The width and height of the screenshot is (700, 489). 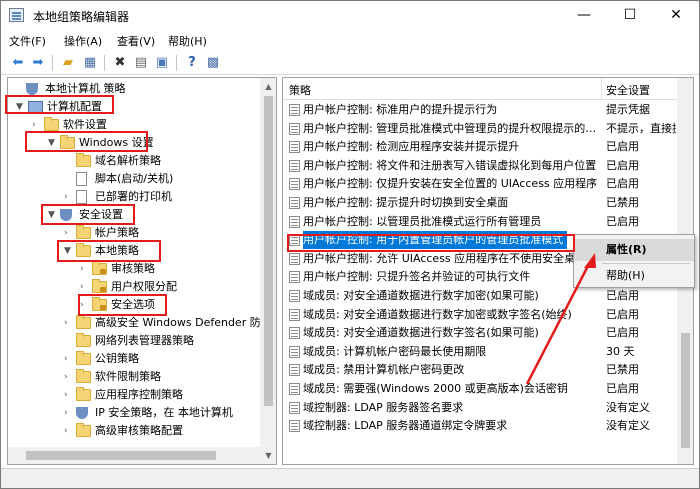 I want to click on help-icon: ?, so click(x=192, y=63).